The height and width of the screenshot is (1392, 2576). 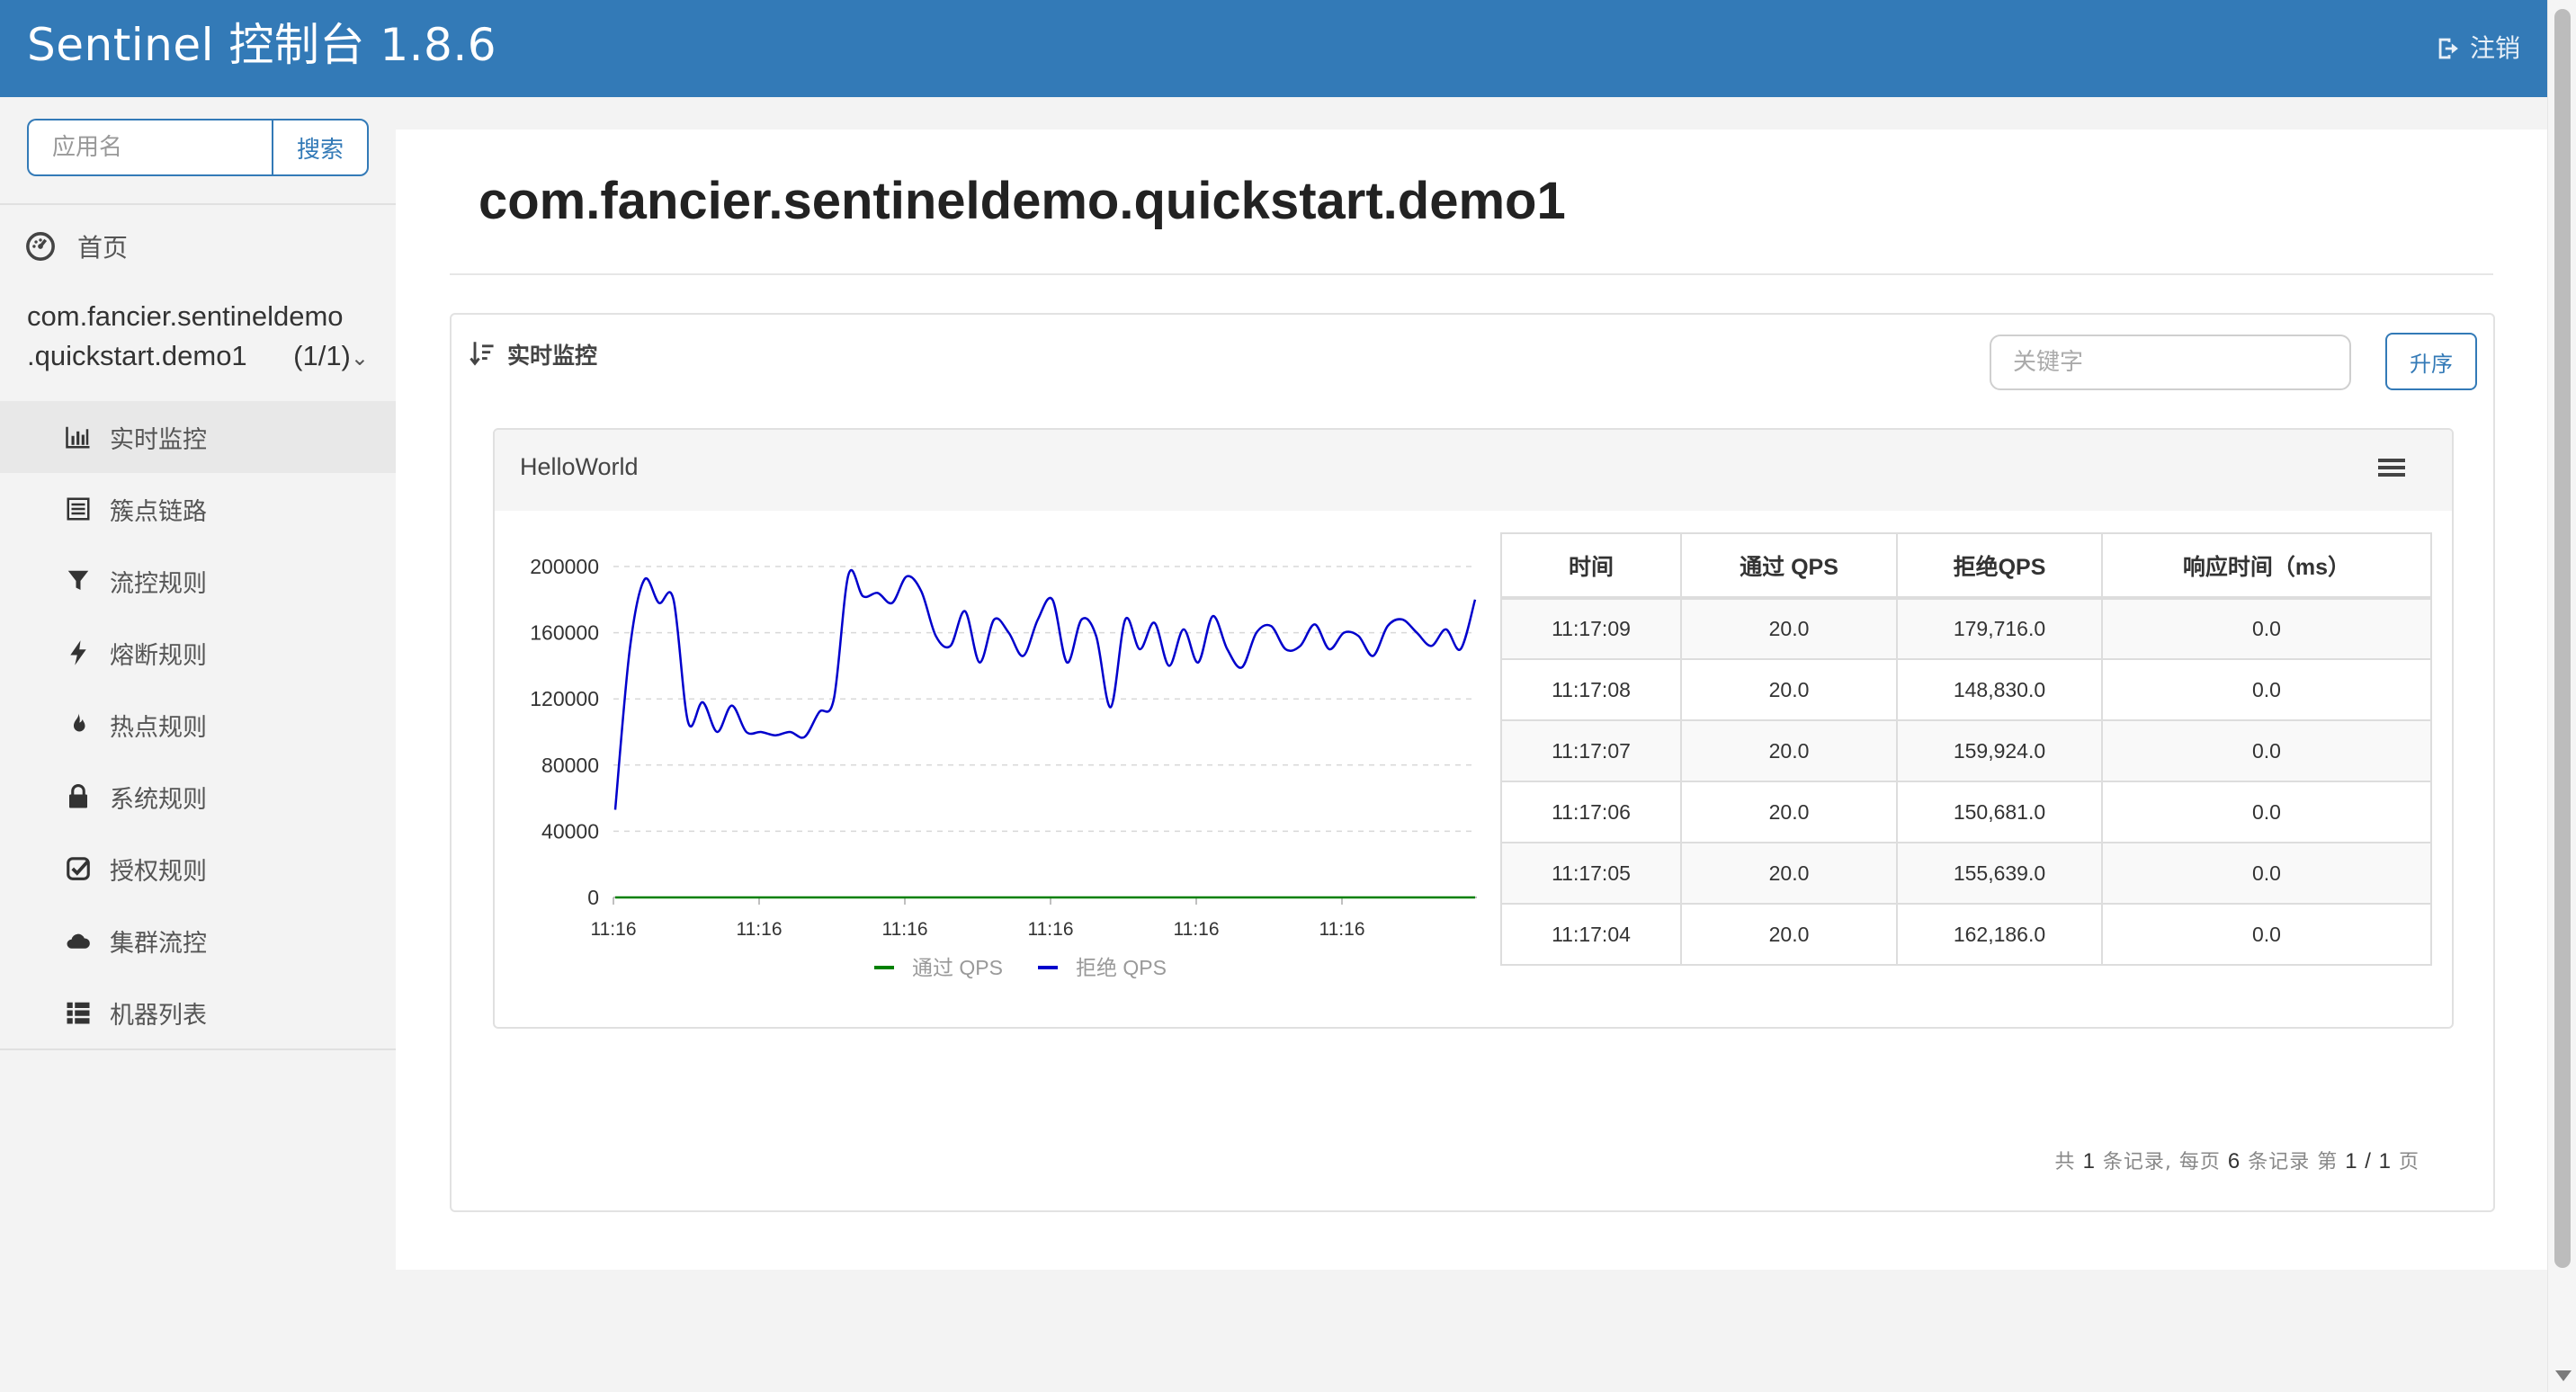 I want to click on flash-icon, so click(x=78, y=652).